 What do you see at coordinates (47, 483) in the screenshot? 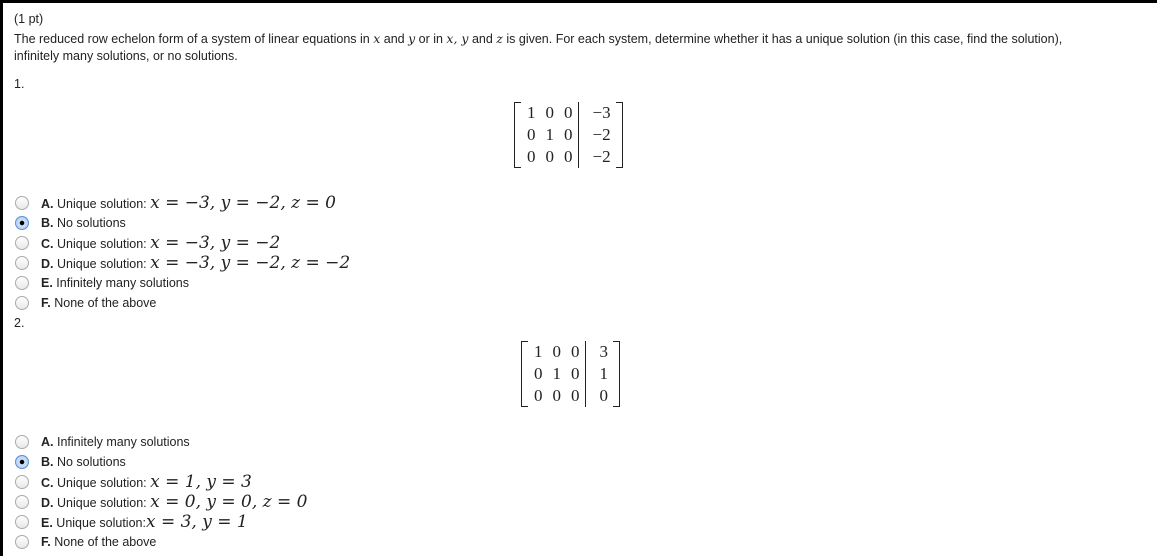
I see `option-letter: C.` at bounding box center [47, 483].